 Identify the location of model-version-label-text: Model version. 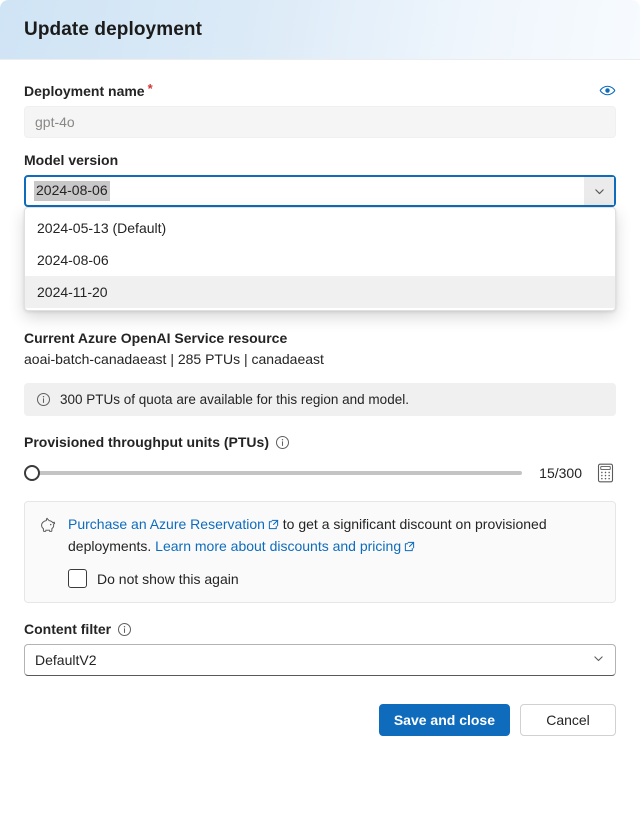
(71, 160).